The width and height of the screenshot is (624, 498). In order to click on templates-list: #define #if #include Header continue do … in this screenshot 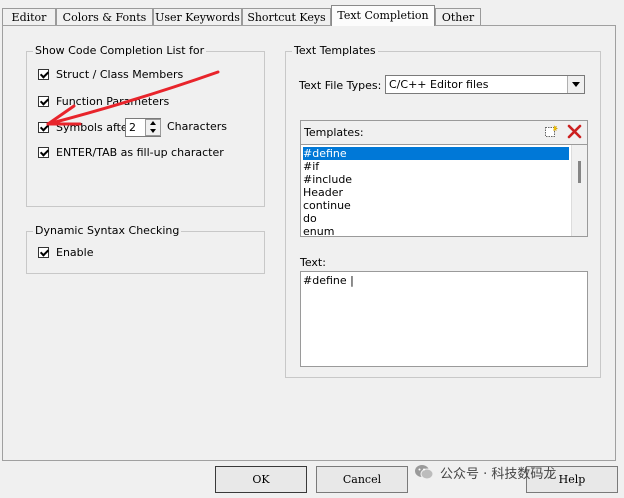, I will do `click(444, 190)`.